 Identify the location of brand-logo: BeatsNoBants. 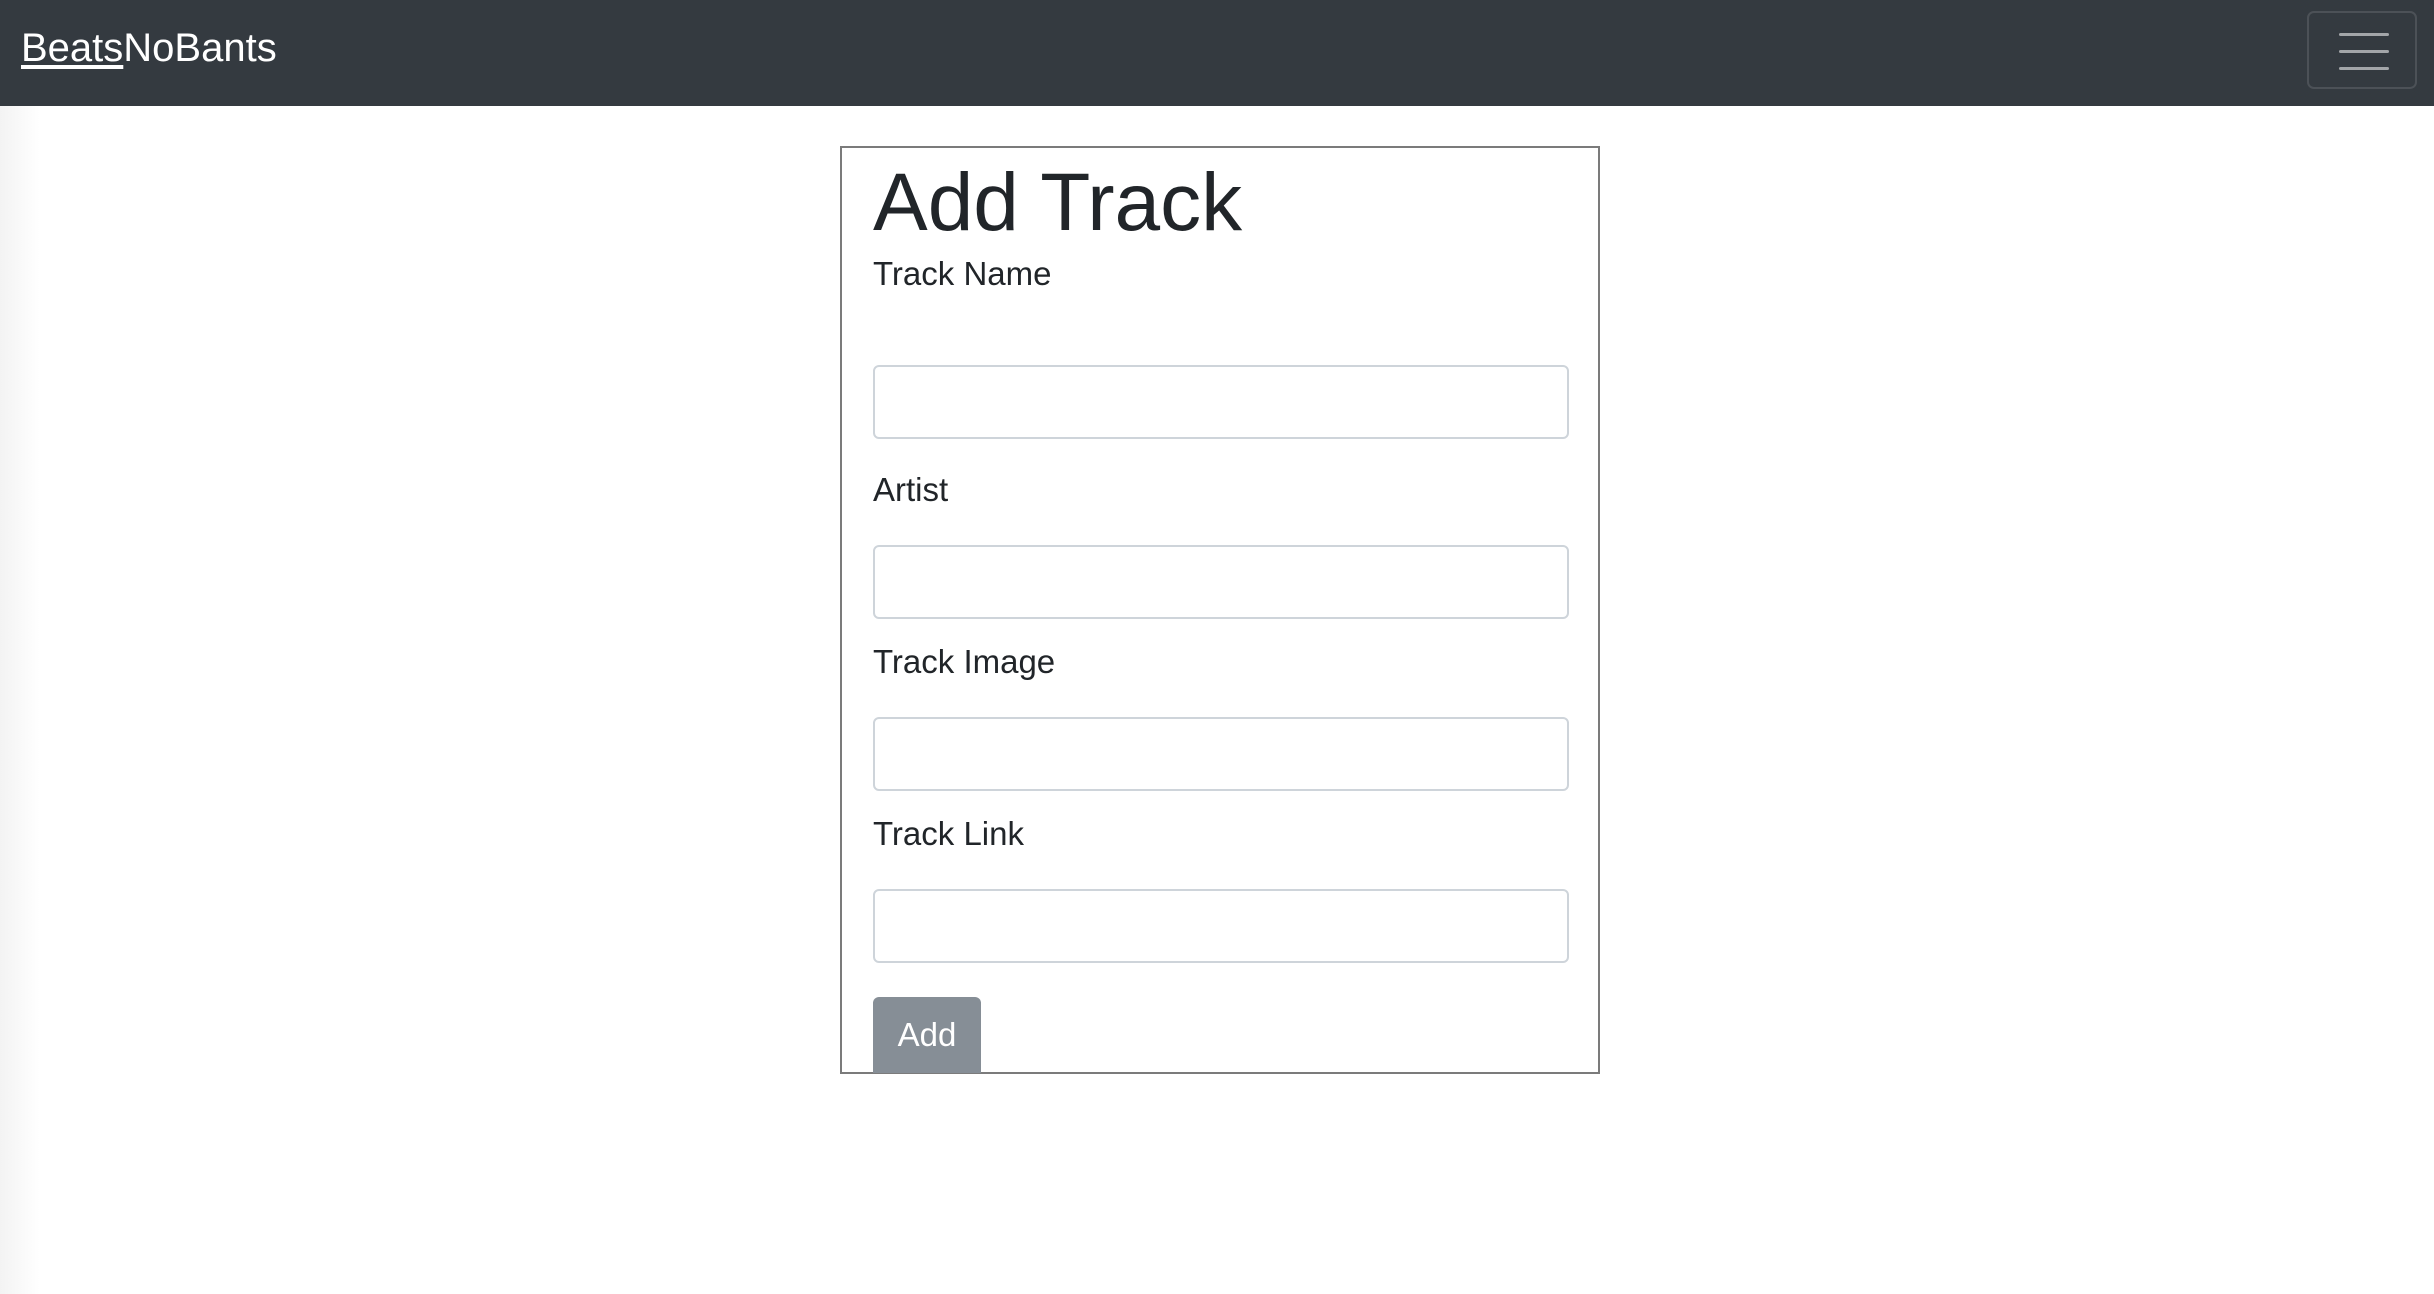
(149, 48).